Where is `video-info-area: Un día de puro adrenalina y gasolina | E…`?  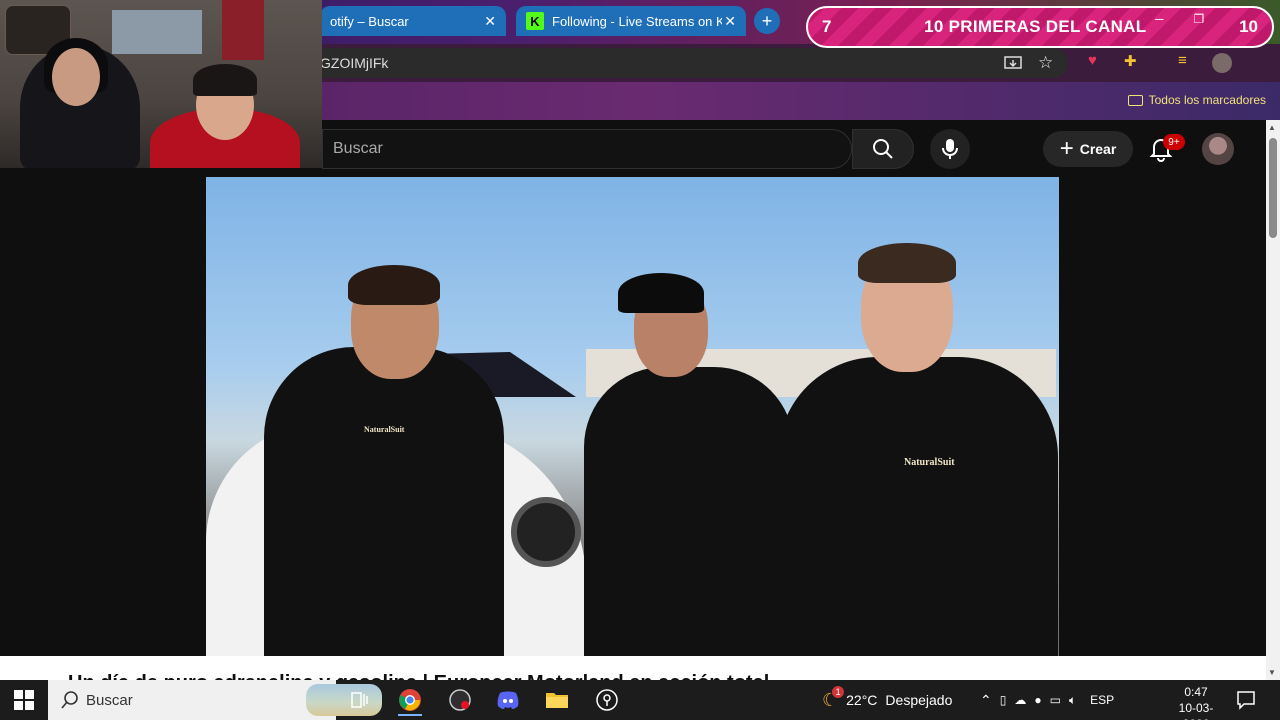
video-info-area: Un día de puro adrenalina y gasolina | E… is located at coordinates (633, 668).